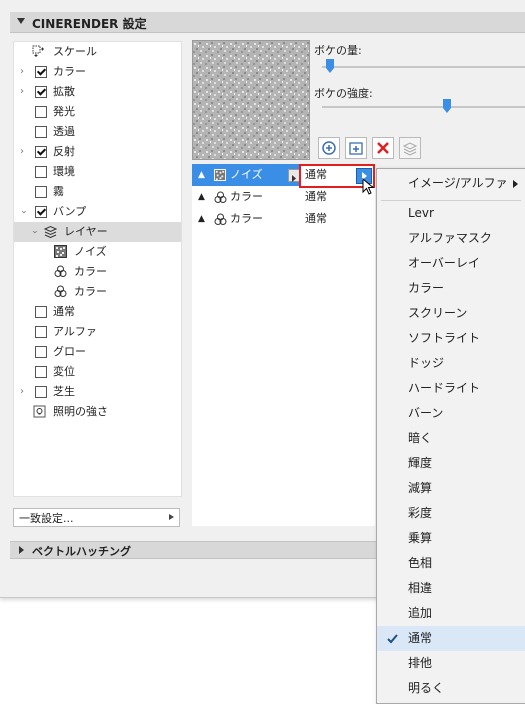  Describe the element at coordinates (41, 392) in the screenshot. I see `checkbox-grass` at that location.